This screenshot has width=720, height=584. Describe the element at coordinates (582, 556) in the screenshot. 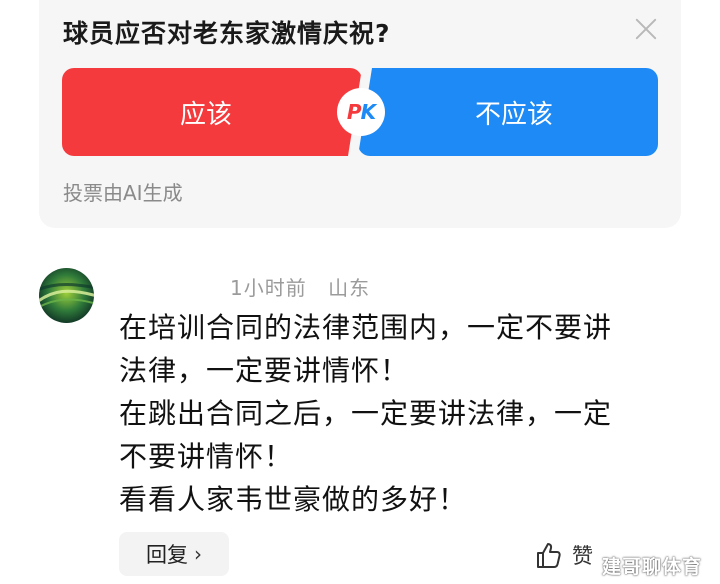

I see `like-label: 赞` at that location.